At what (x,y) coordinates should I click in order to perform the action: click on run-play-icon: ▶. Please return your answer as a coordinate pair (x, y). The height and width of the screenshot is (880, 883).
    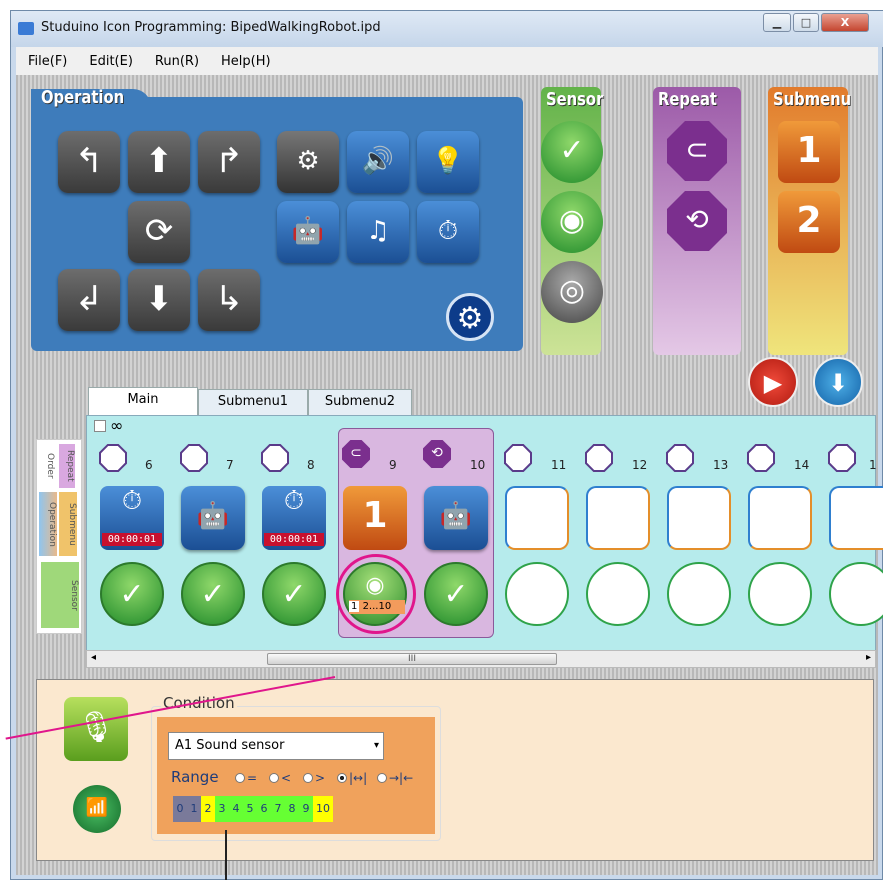
    Looking at the image, I should click on (773, 382).